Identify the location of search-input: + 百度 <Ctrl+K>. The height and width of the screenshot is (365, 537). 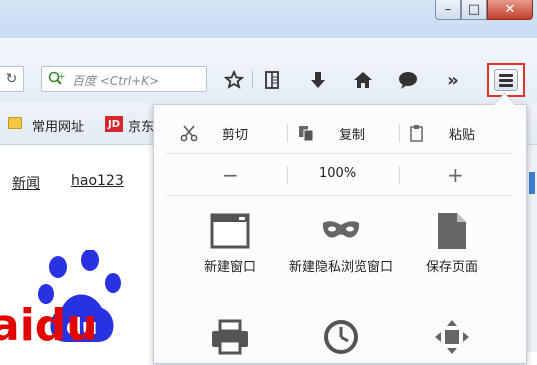
(124, 79).